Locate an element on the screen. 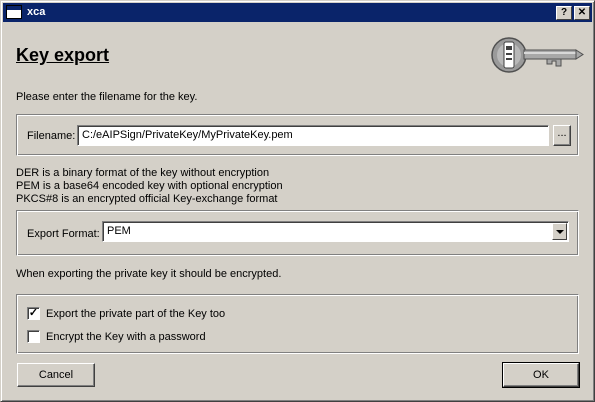  instruction-text: Please enter the filename for the key. is located at coordinates (107, 97).